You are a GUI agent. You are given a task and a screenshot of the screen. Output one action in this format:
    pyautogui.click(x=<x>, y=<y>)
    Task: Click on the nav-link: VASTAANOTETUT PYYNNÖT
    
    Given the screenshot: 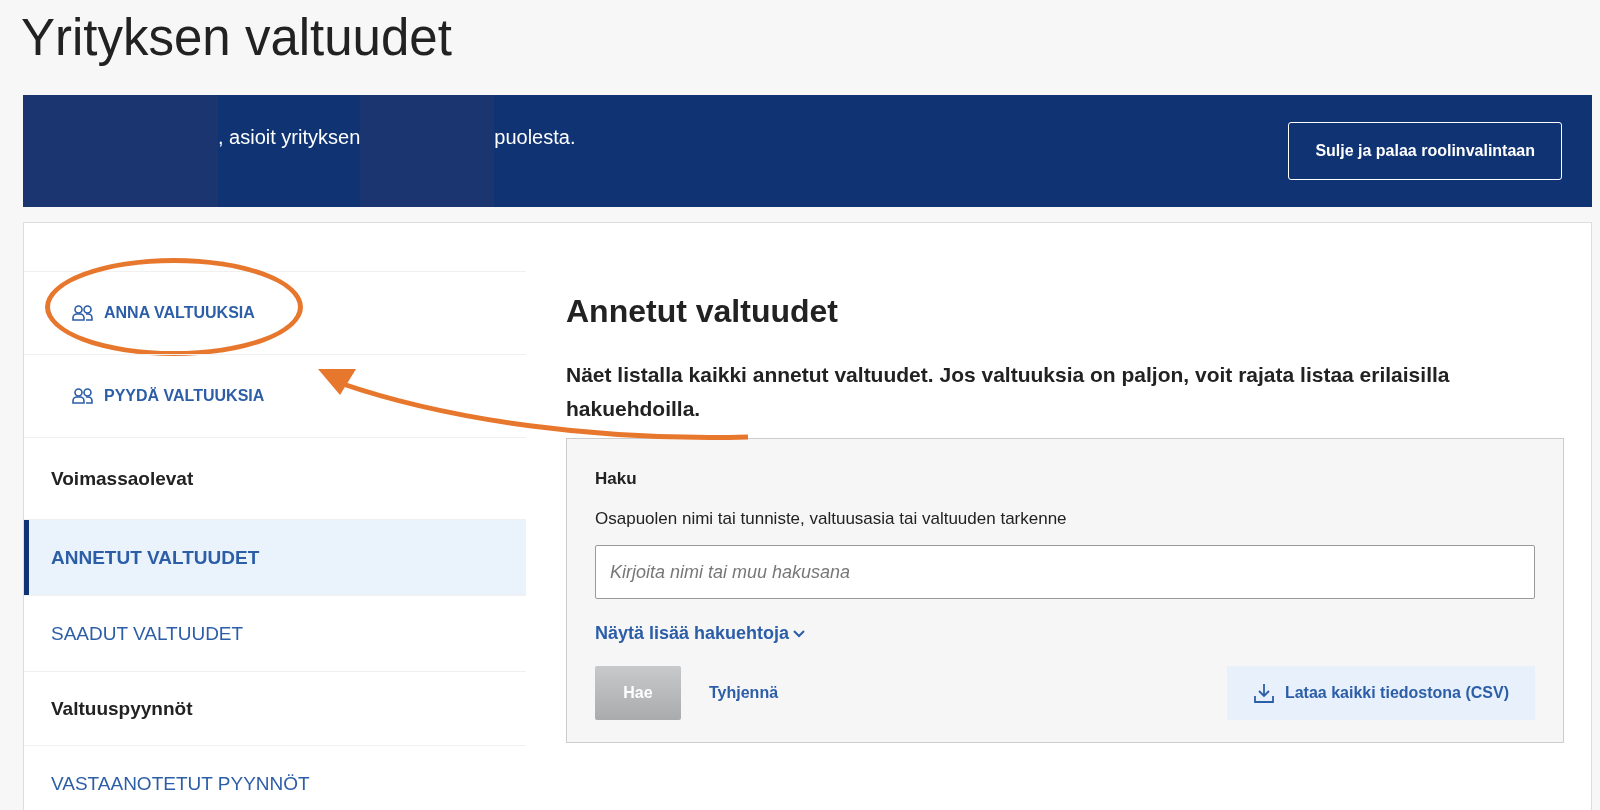 What is the action you would take?
    pyautogui.click(x=275, y=778)
    